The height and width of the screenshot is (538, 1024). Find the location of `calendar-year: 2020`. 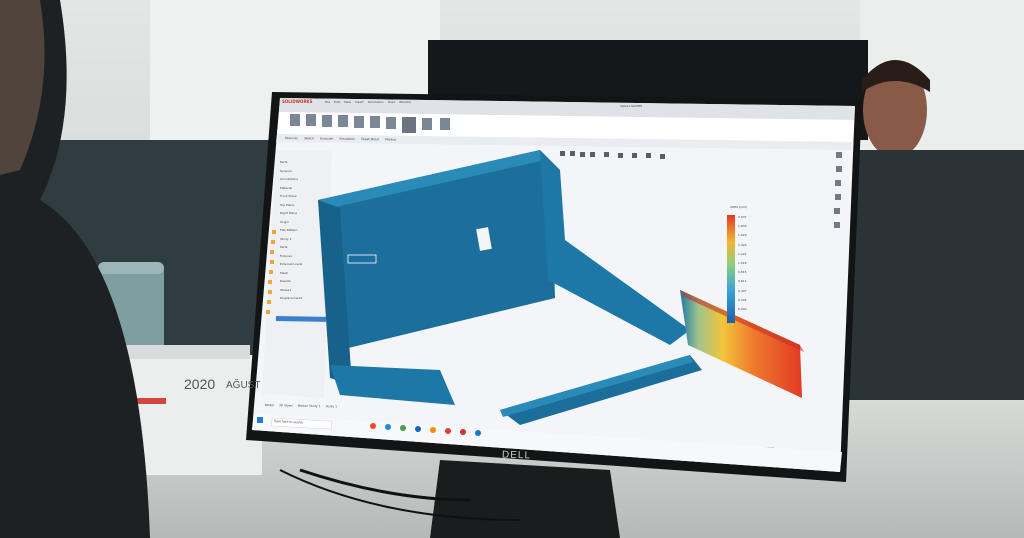

calendar-year: 2020 is located at coordinates (200, 384).